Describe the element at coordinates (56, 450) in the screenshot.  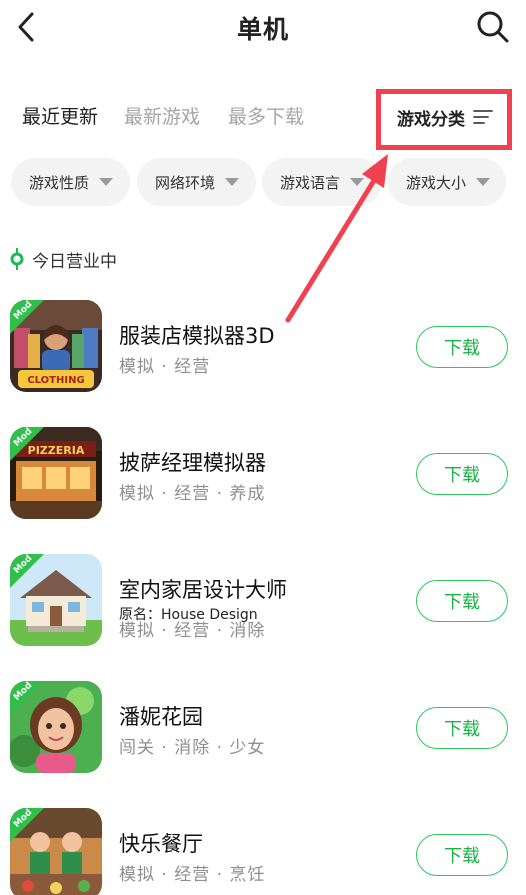
I see `icon-text: PIZZERIA` at that location.